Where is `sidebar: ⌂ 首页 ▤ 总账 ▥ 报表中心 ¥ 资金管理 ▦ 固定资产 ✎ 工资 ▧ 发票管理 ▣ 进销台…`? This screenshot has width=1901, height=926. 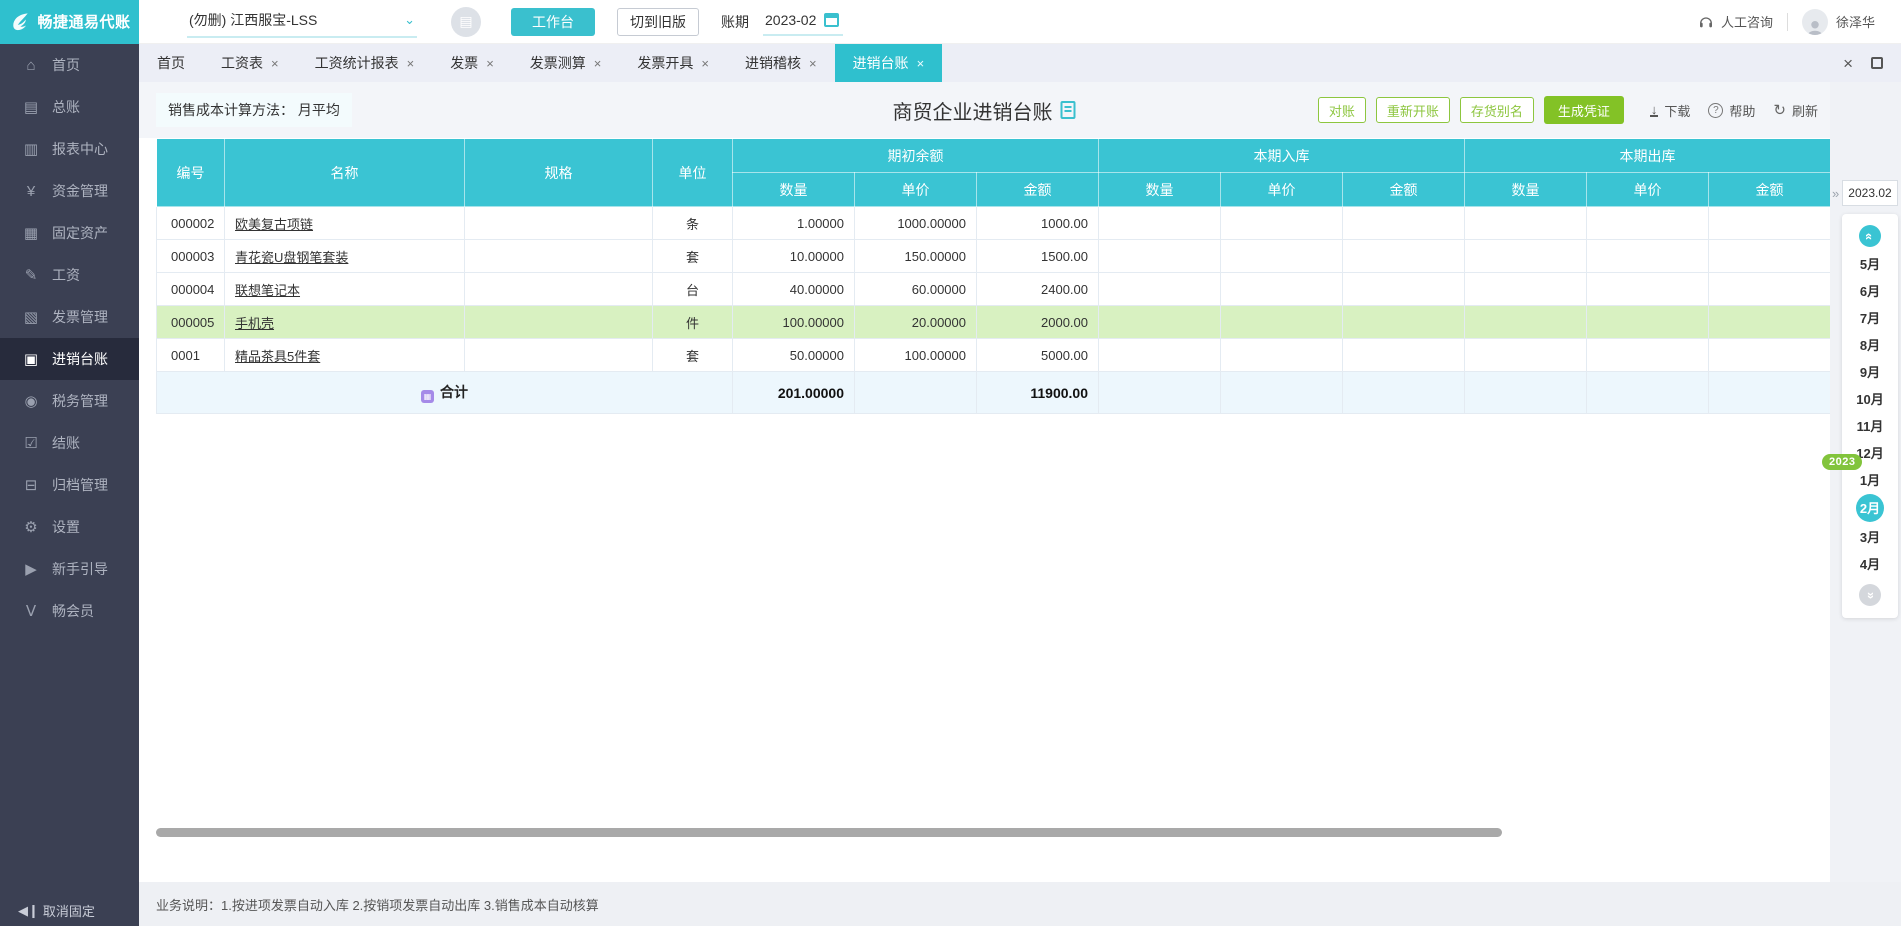
sidebar: ⌂ 首页 ▤ 总账 ▥ 报表中心 ¥ 资金管理 ▦ 固定资产 ✎ 工资 ▧ 发票管理 ▣ 进销台… is located at coordinates (69, 485).